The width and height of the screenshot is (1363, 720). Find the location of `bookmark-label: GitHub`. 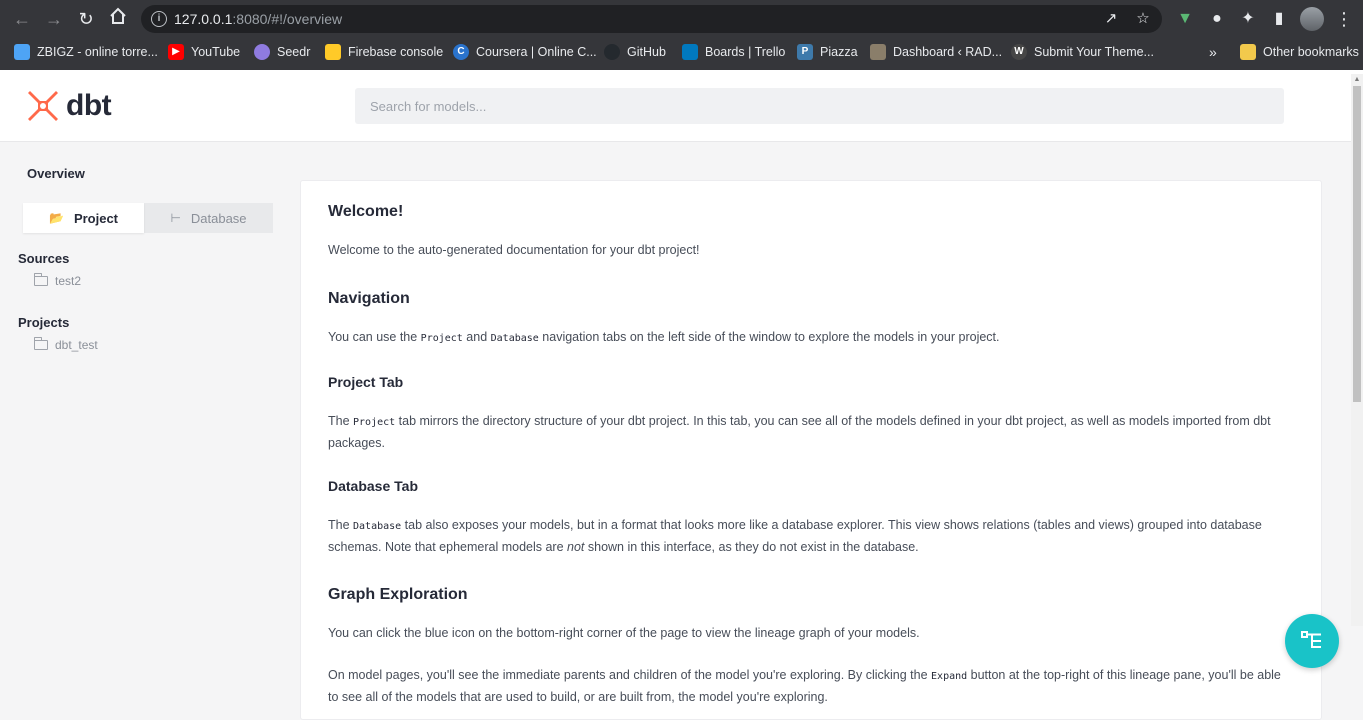

bookmark-label: GitHub is located at coordinates (646, 52).